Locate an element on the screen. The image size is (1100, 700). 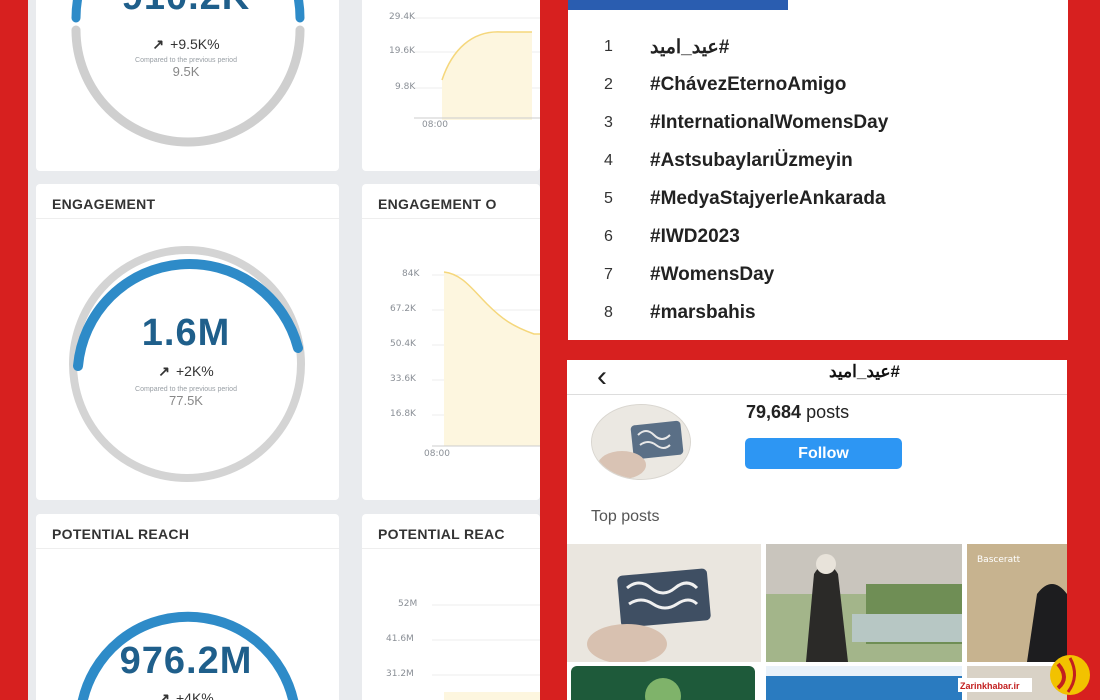
trend-item: 3 #InternationalWomensDay is located at coordinates (818, 125).